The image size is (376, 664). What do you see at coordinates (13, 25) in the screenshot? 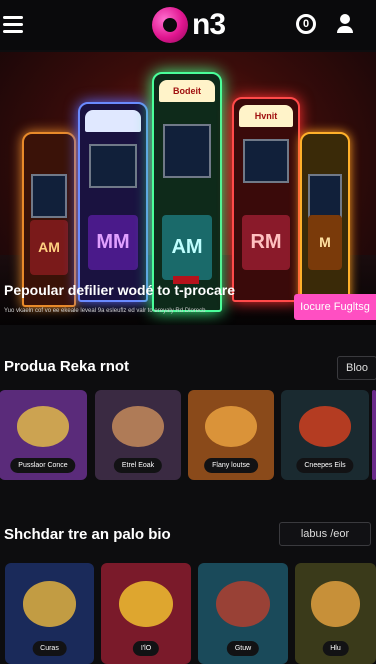
I see `menu-icon` at bounding box center [13, 25].